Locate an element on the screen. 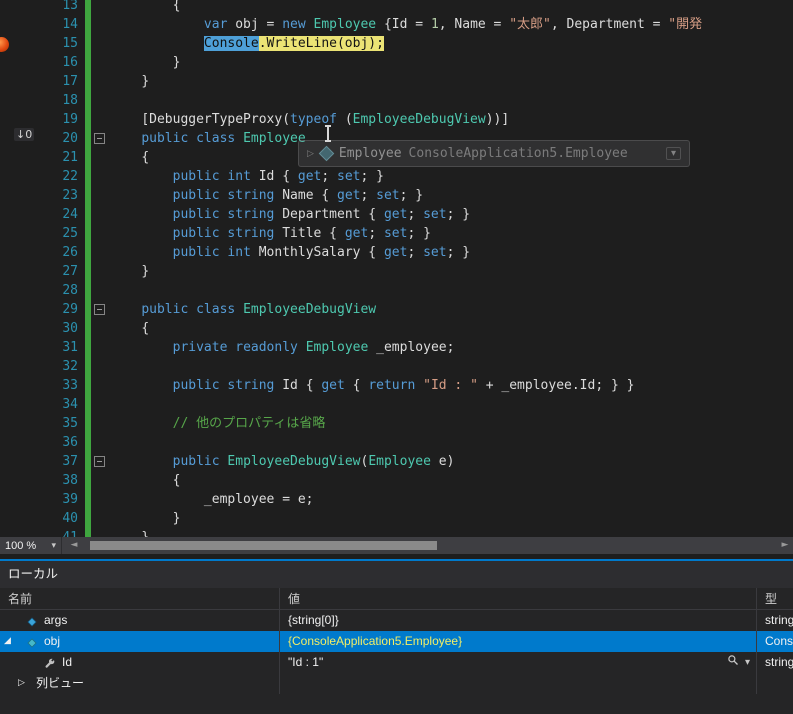 Image resolution: width=793 pixels, height=714 pixels. code-token: readonly is located at coordinates (266, 347).